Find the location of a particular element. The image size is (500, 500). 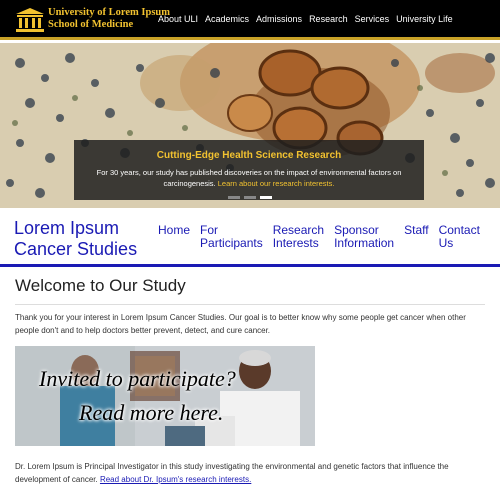

hero-caption-title: Cutting-Edge Health Science Research is located at coordinates (249, 155).